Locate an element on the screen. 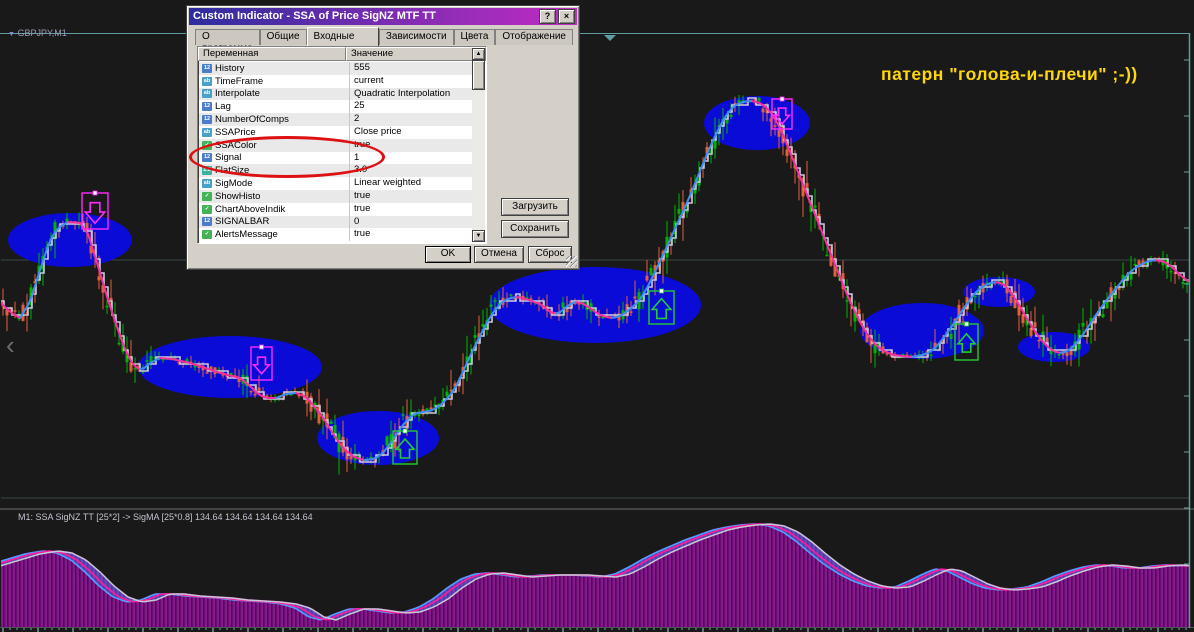  table-row: ✓ AlertsMessage true is located at coordinates (335, 235).